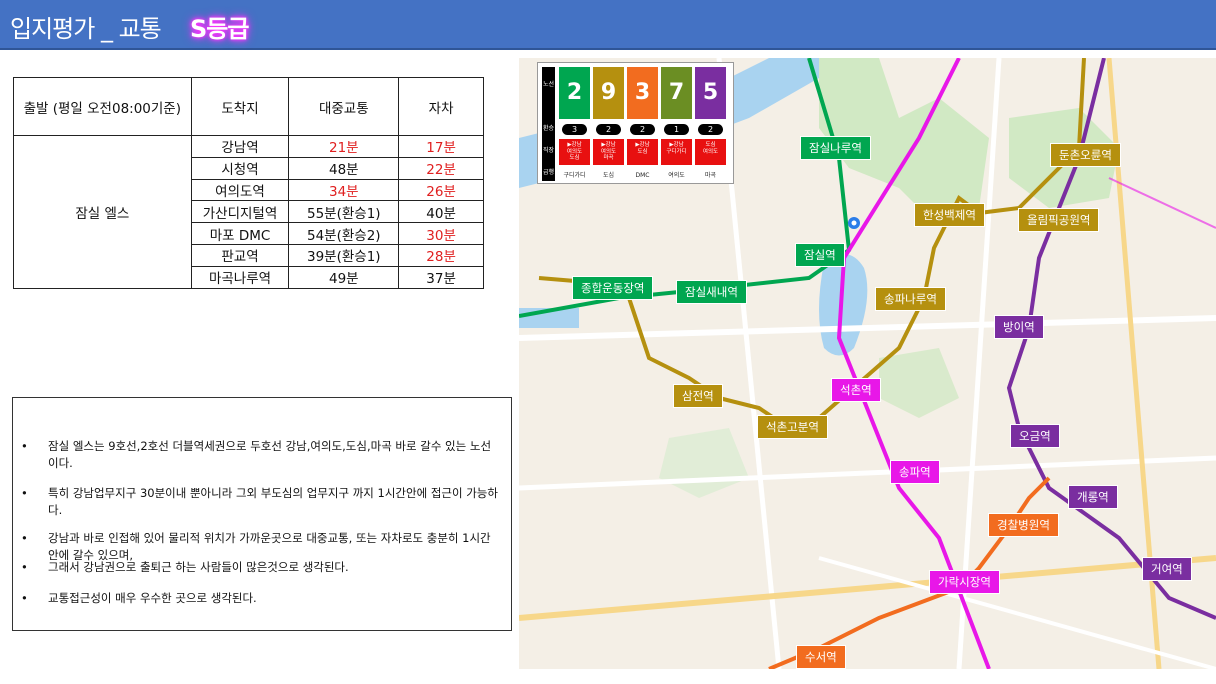 This screenshot has width=1216, height=684. I want to click on slide-title: 입지평가 _ 교통, so click(86, 29).